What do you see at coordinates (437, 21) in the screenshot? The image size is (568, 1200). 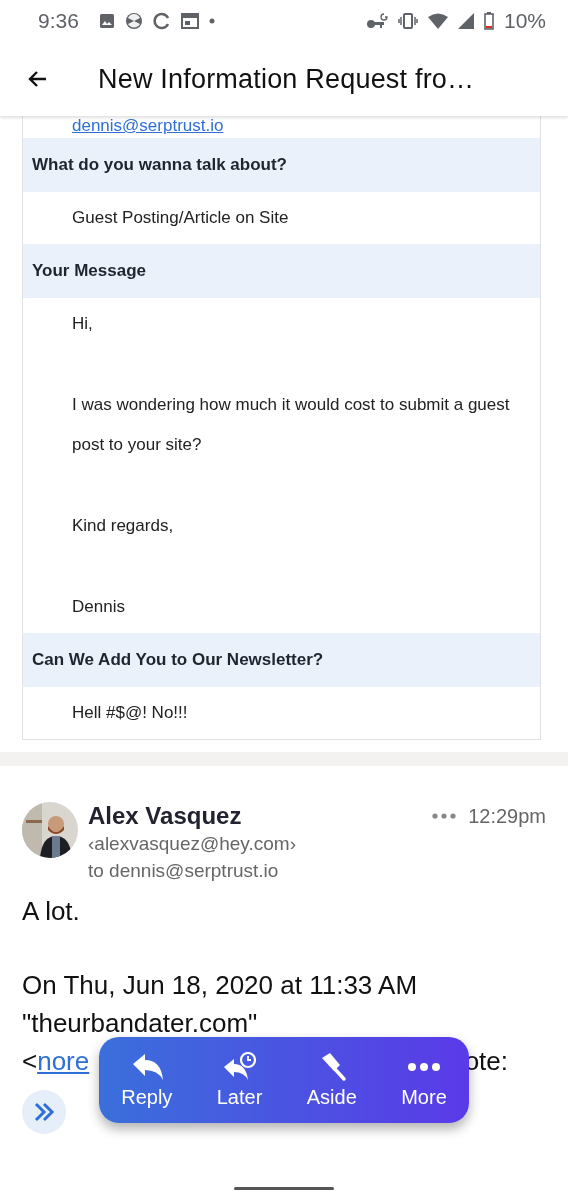 I see `wifi-icon` at bounding box center [437, 21].